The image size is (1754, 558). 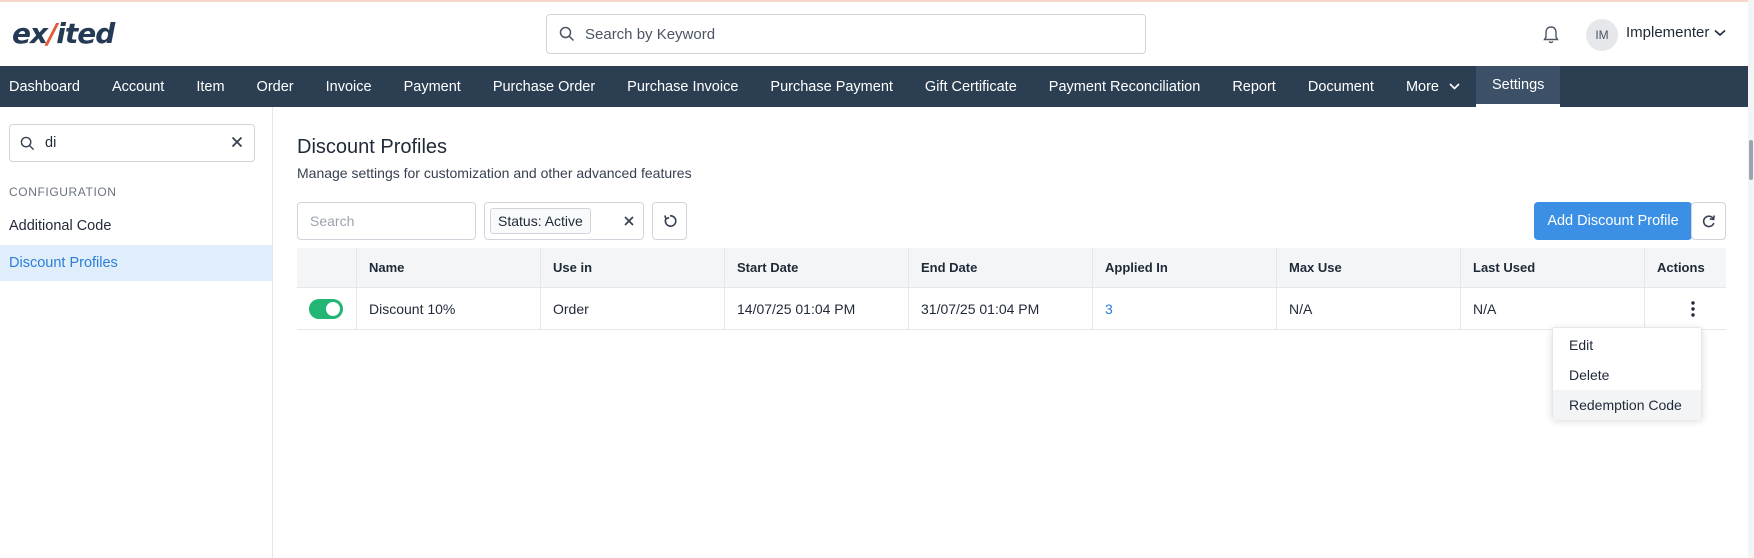 What do you see at coordinates (210, 86) in the screenshot?
I see `nav-item: Item` at bounding box center [210, 86].